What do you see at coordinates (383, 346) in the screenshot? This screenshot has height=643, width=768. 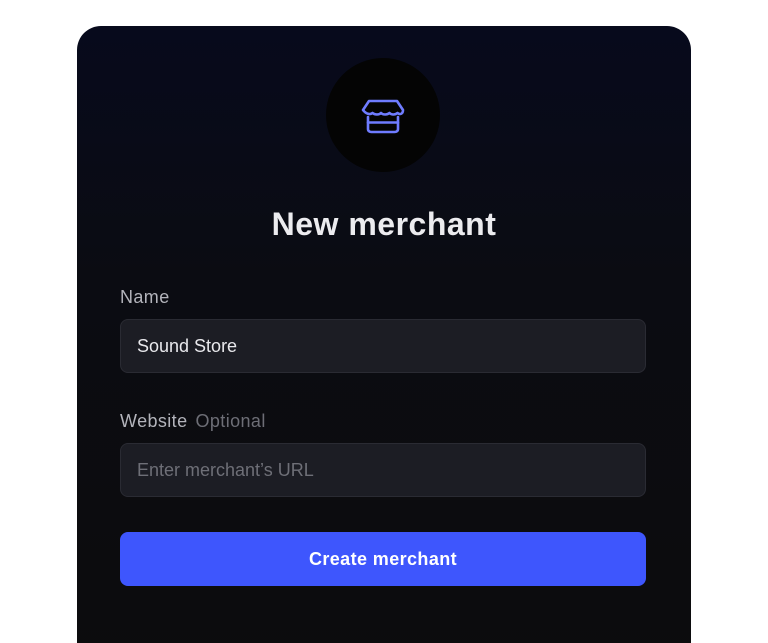 I see `name-input` at bounding box center [383, 346].